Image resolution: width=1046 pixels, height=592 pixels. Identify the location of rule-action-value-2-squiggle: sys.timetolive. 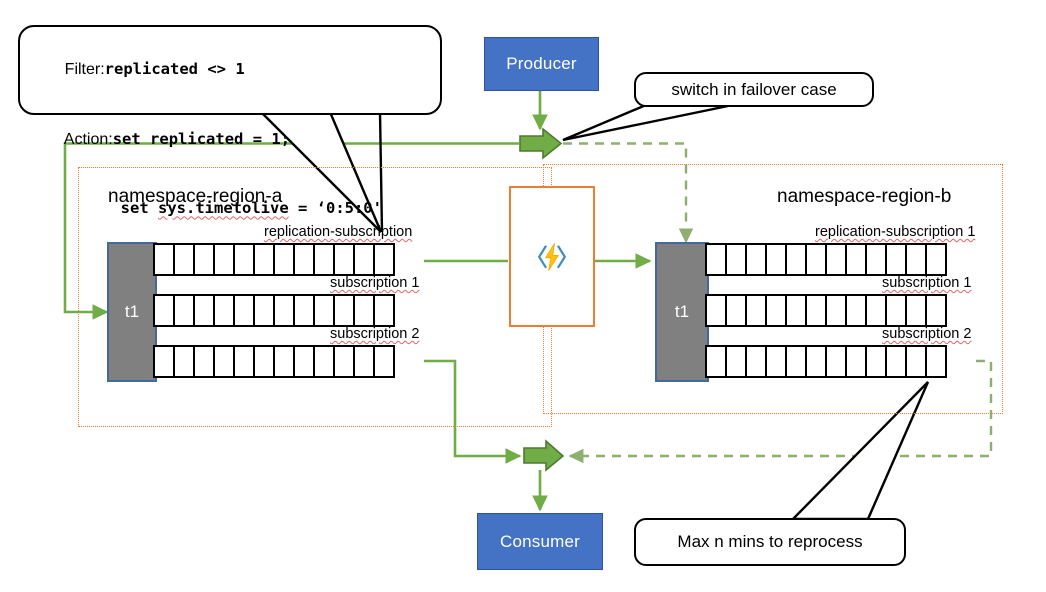
(223, 208).